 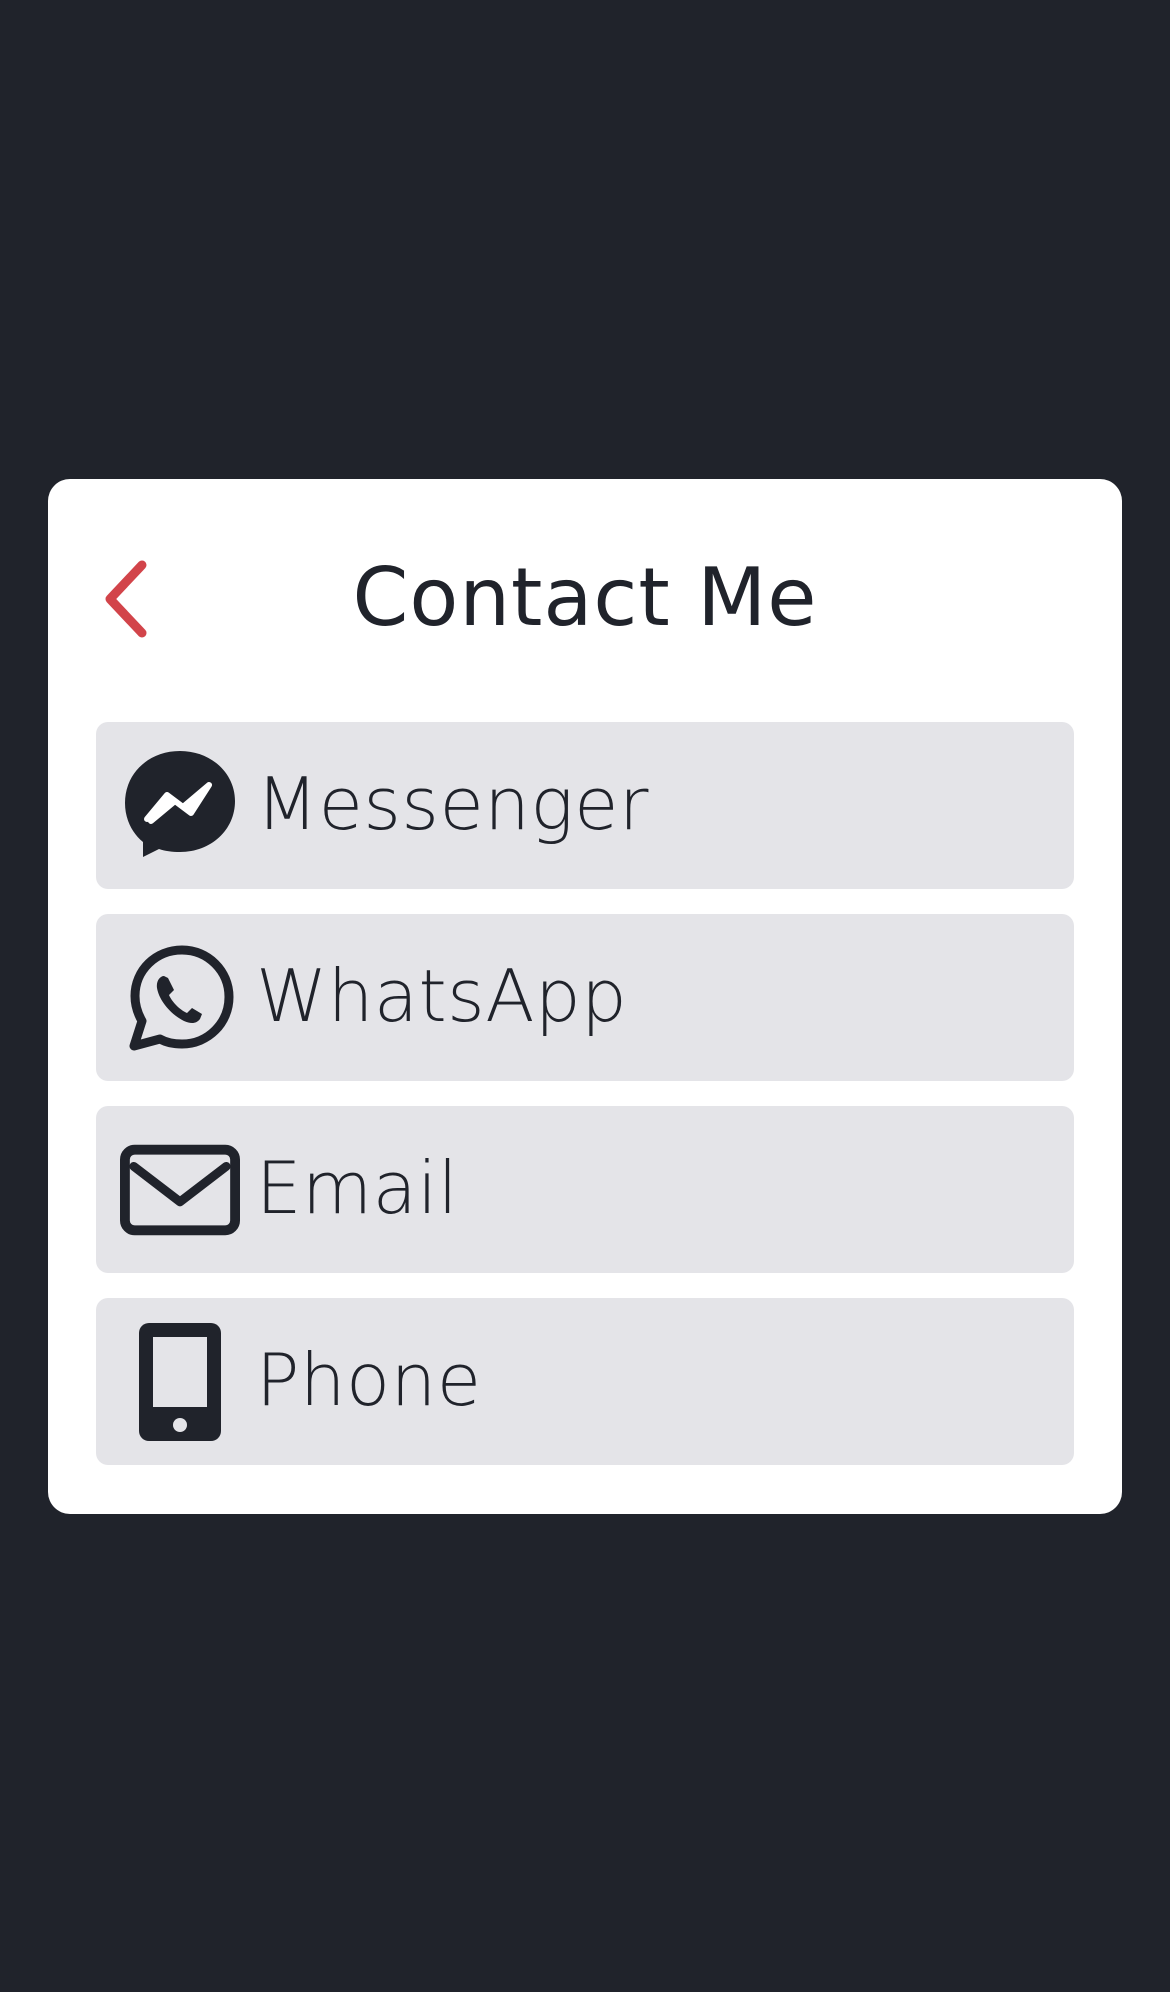 I want to click on mobile-phone-icon, so click(x=180, y=1382).